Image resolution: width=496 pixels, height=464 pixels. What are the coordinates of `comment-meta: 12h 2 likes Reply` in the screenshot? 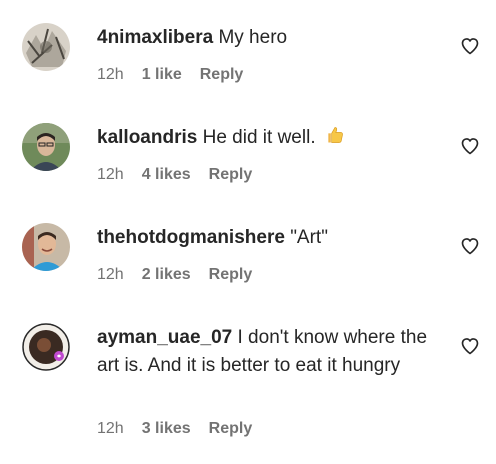 It's located at (174, 275).